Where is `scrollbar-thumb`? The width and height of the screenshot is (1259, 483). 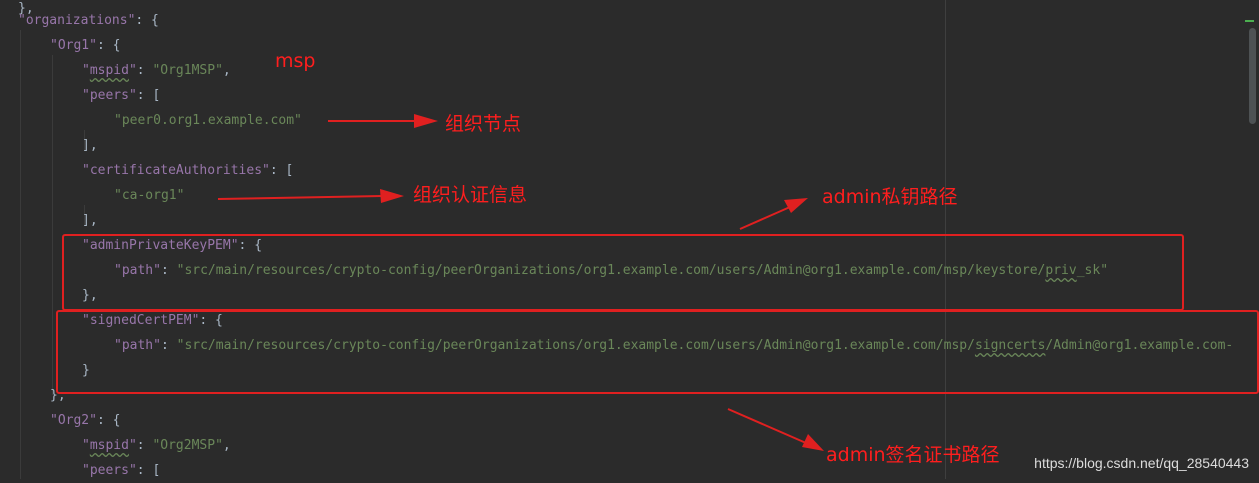 scrollbar-thumb is located at coordinates (1252, 76).